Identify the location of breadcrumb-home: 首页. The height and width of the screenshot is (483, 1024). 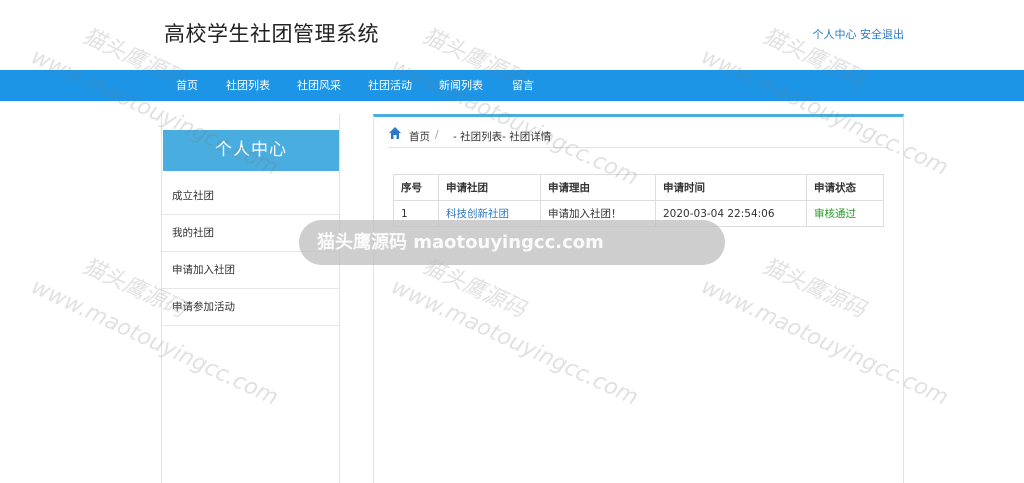
(419, 136).